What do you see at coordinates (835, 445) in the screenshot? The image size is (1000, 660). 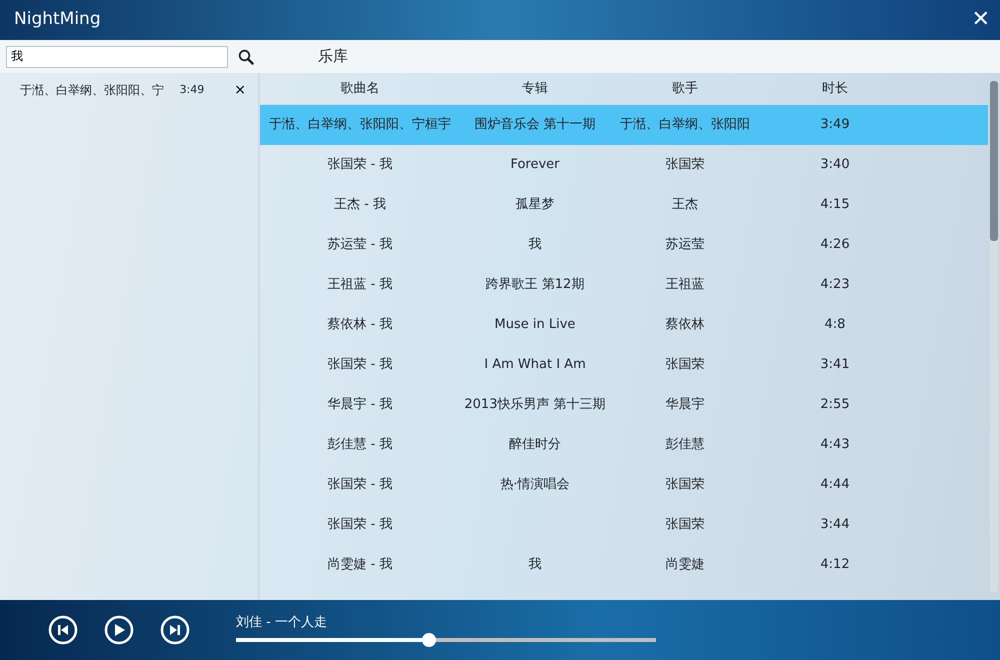 I see `table-cell-text: 4:43` at bounding box center [835, 445].